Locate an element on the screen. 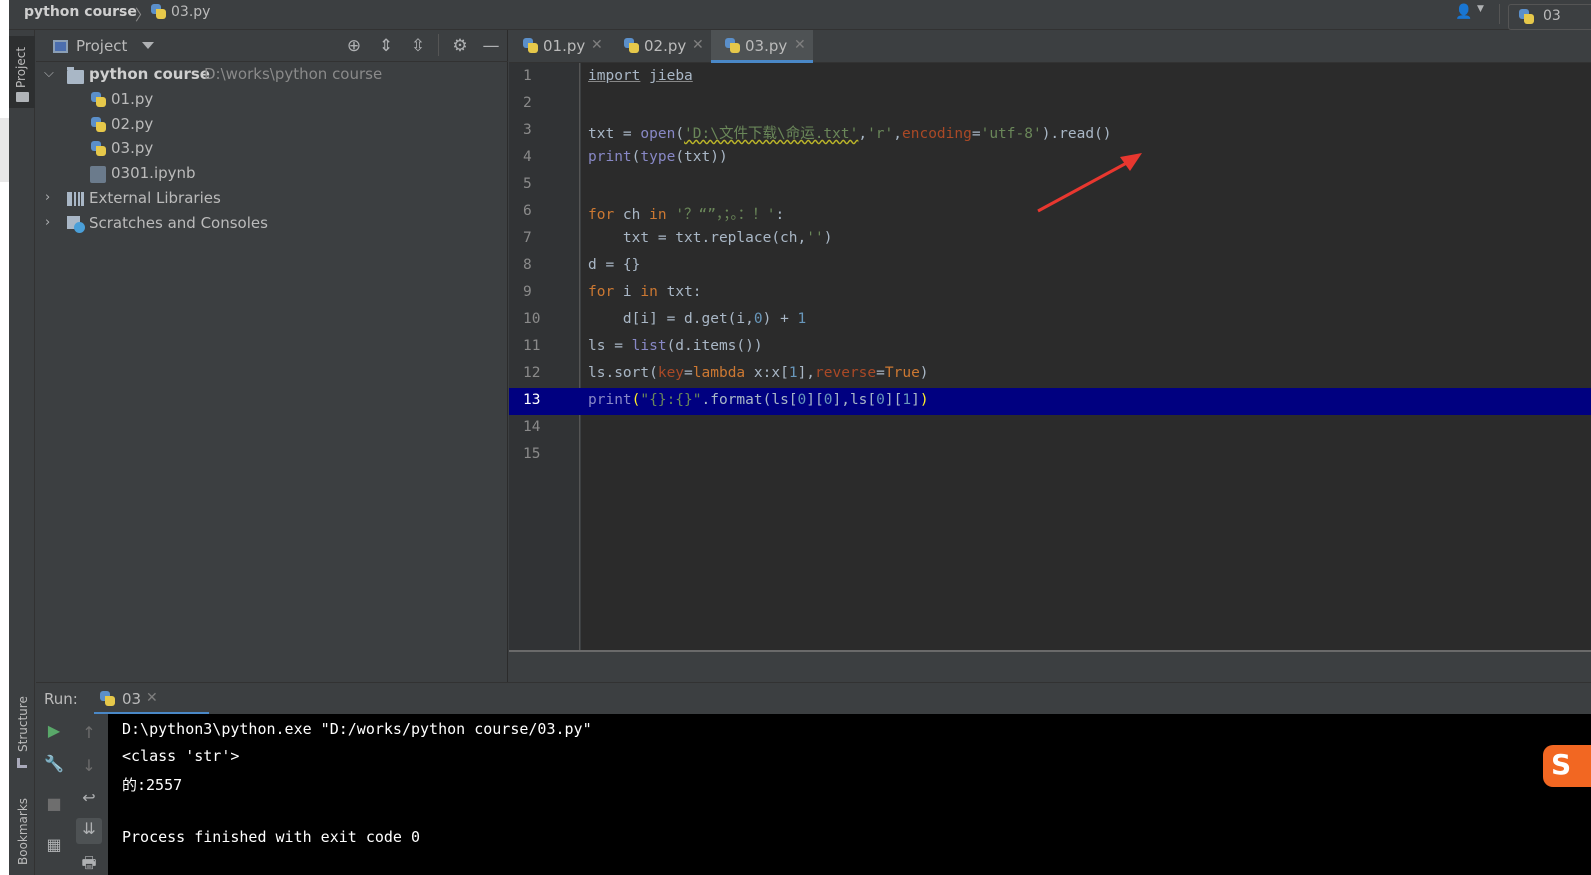  code-line-13: print("{}:{}".format(ls[0][0],ls[0][1]) is located at coordinates (758, 400).